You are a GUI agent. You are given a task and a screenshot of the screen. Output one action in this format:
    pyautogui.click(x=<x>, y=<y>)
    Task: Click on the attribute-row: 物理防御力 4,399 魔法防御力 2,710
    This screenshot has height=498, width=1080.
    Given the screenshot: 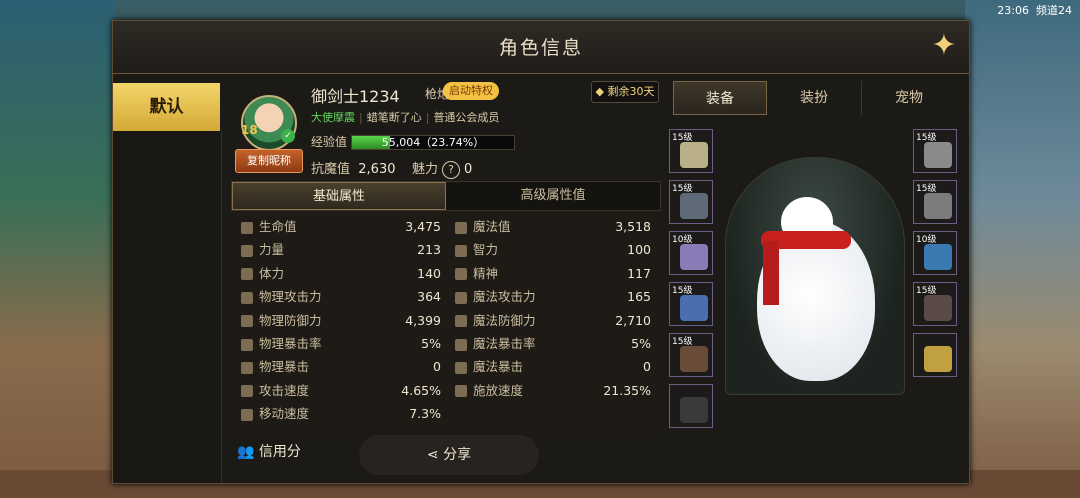 What is the action you would take?
    pyautogui.click(x=445, y=320)
    